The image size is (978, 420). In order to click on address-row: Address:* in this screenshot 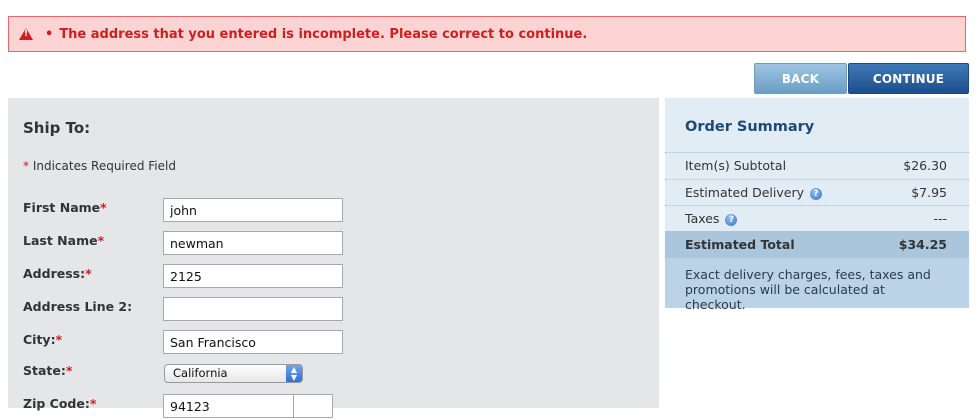, I will do `click(333, 277)`.